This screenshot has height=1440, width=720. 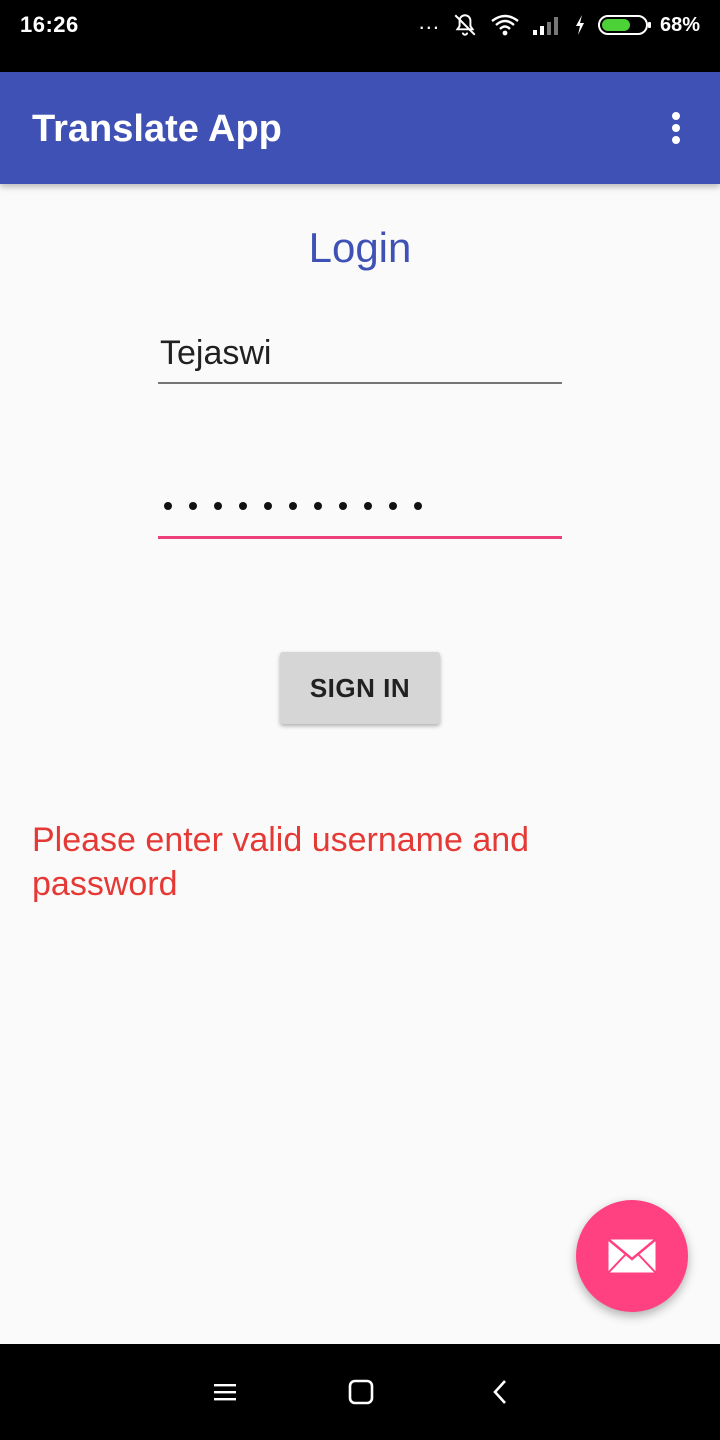 I want to click on back-icon, so click(x=500, y=1392).